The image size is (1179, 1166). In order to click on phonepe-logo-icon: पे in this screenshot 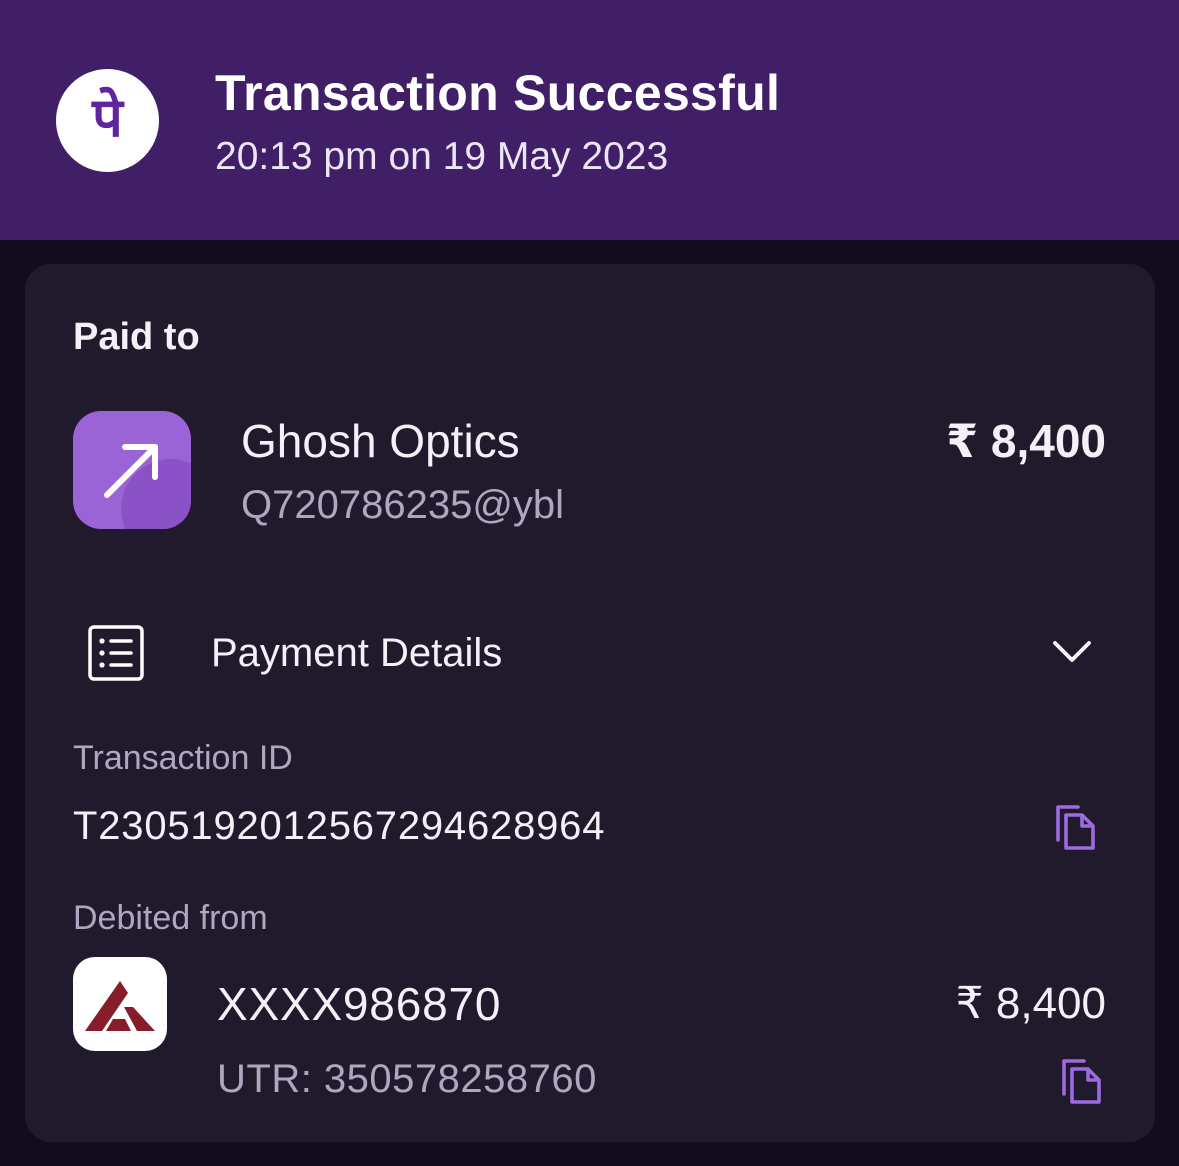, I will do `click(107, 120)`.